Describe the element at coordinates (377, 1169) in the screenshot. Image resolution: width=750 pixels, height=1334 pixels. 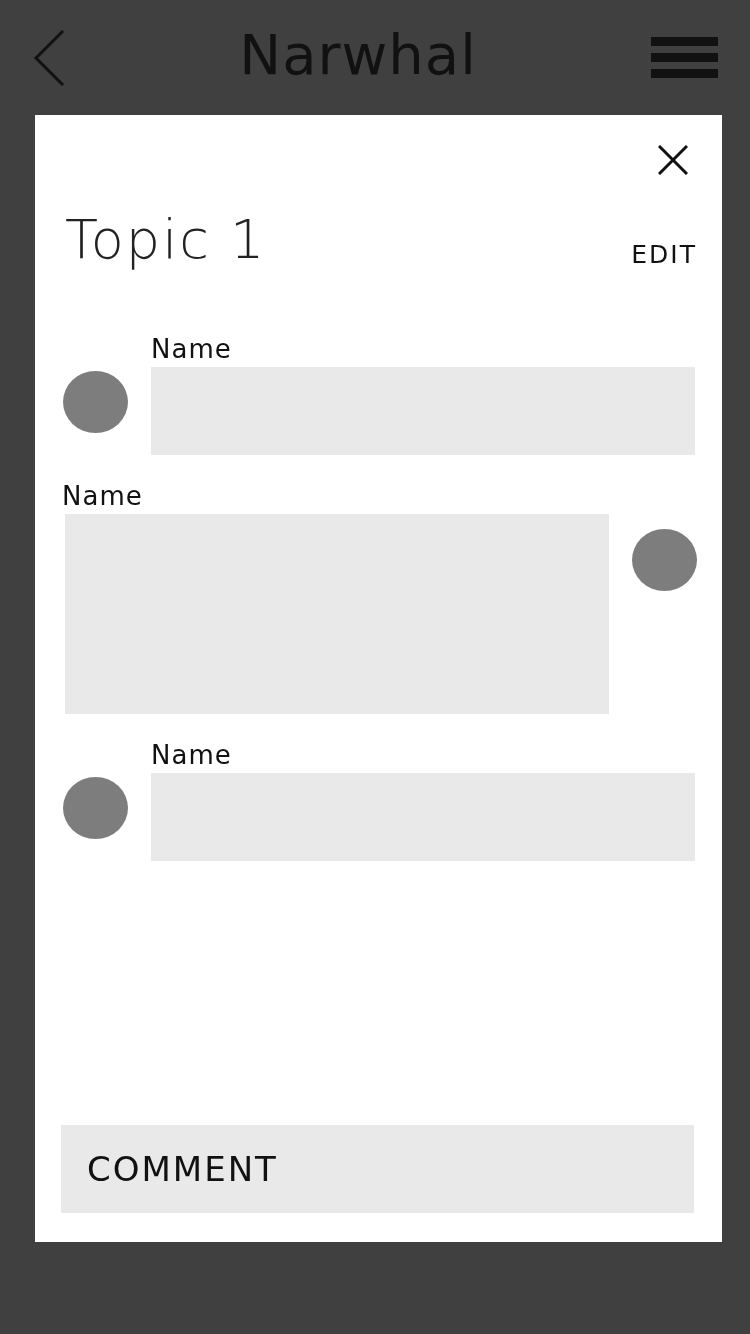
I see `comment-field: COMMENT` at that location.